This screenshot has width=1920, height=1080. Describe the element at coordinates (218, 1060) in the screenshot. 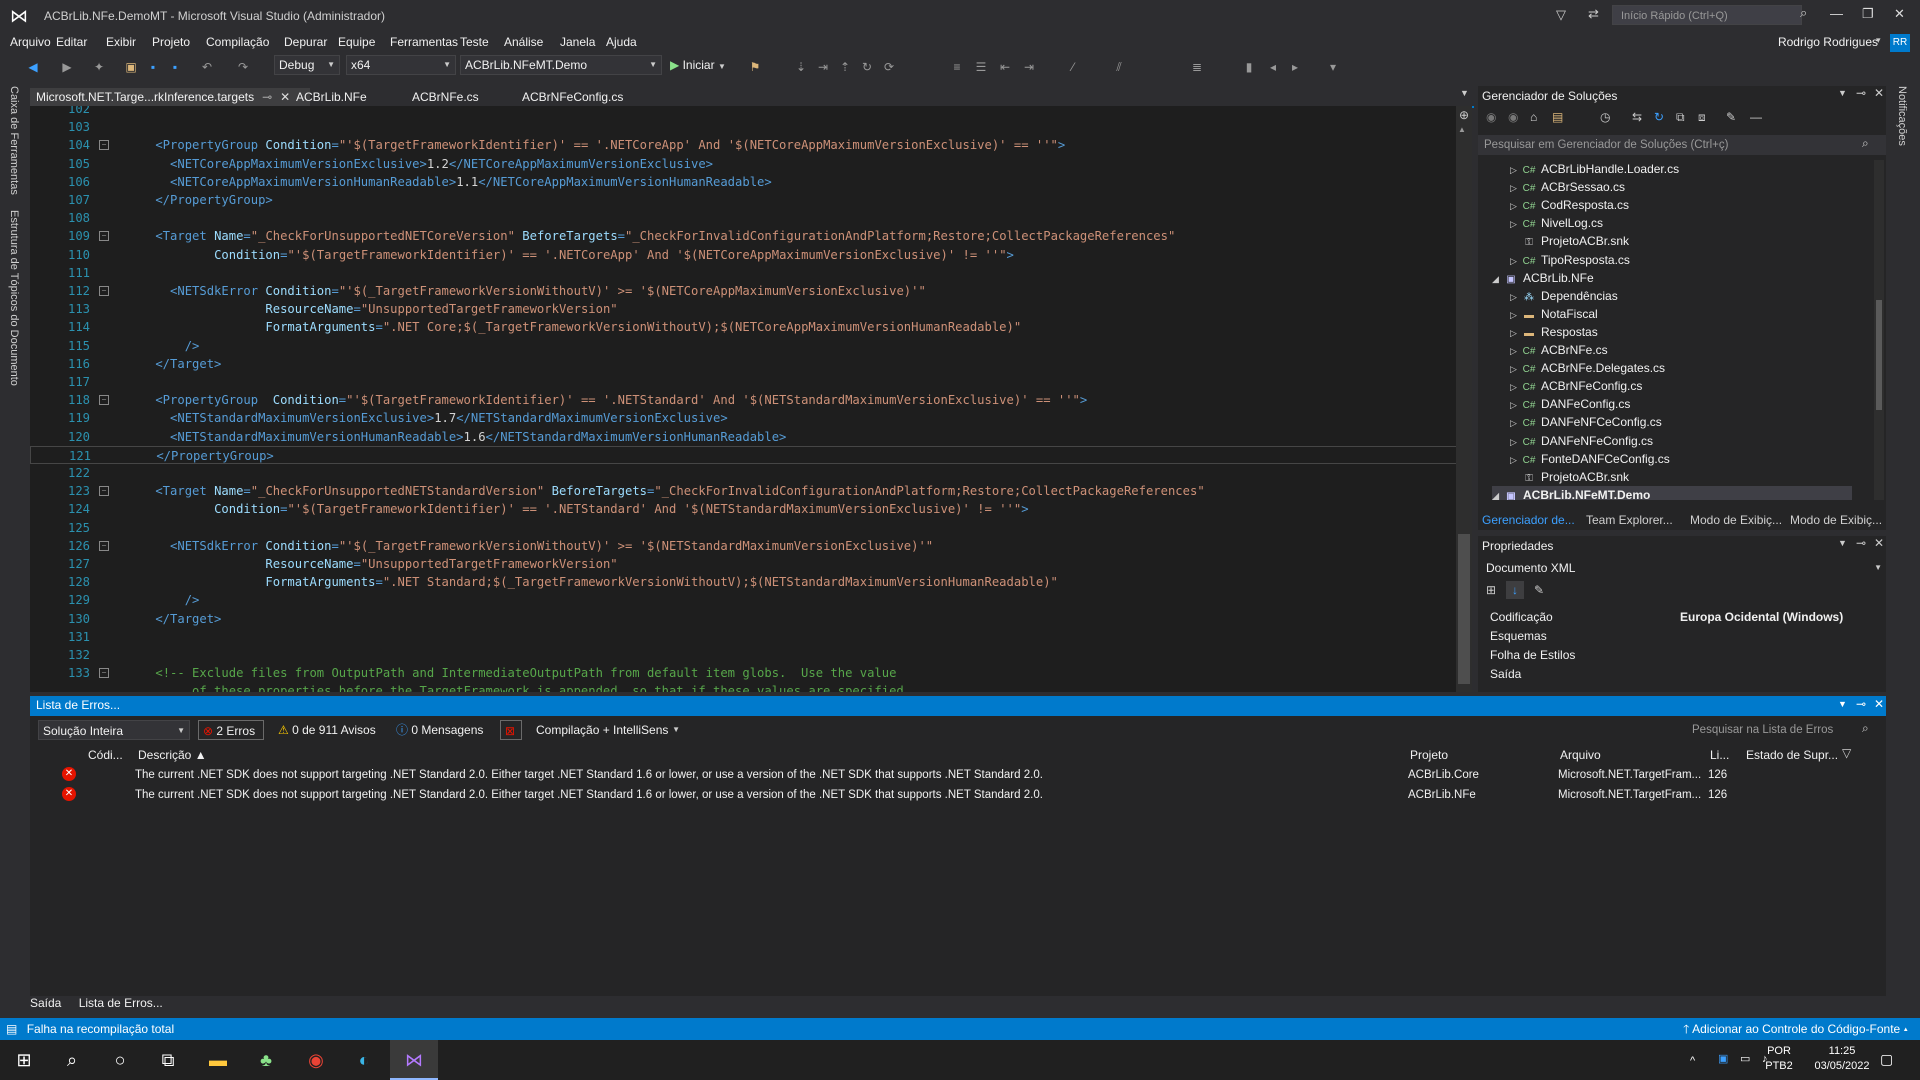

I see `file-explorer-icon: ▬` at that location.